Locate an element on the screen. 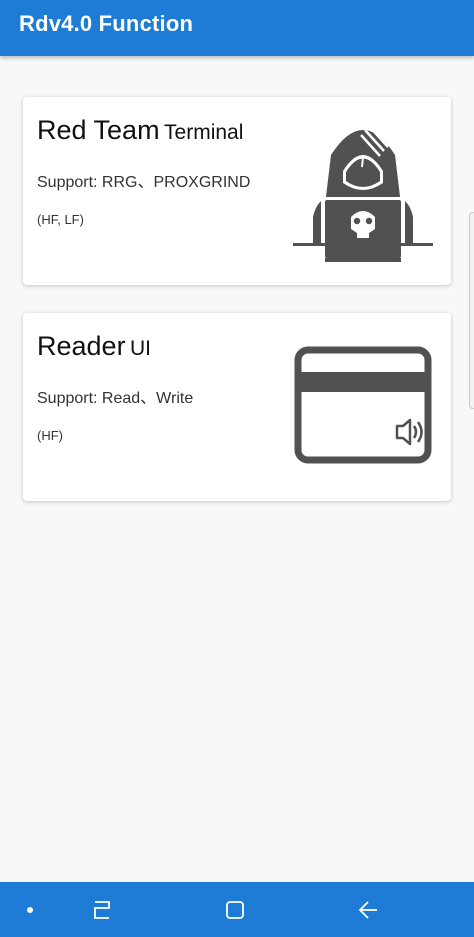  card-title-main: Red Team is located at coordinates (98, 130).